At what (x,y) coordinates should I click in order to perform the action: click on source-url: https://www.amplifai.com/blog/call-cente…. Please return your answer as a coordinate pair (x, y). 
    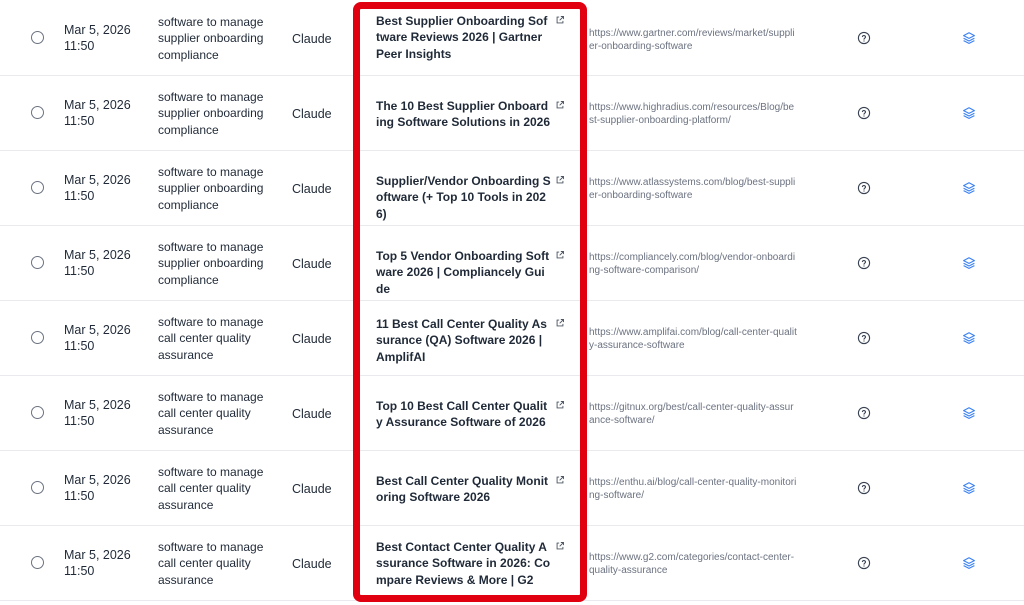
    Looking at the image, I should click on (694, 339).